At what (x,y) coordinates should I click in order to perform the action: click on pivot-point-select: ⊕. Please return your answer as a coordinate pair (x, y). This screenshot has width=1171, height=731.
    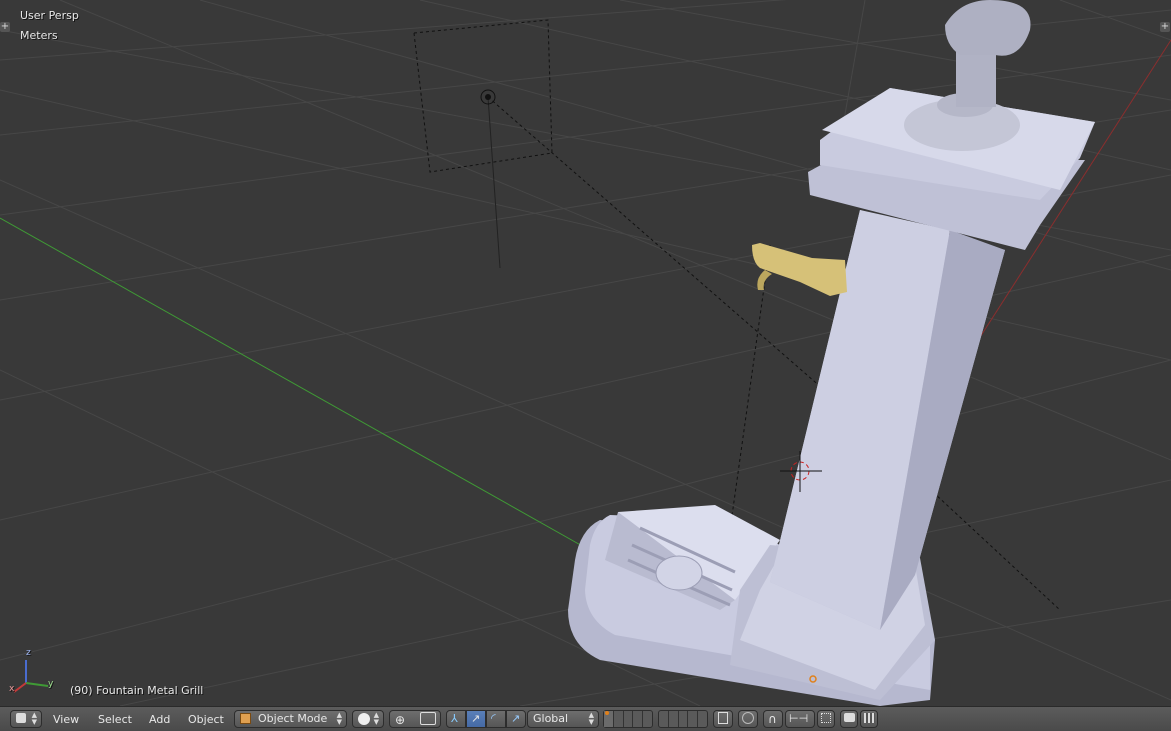
    Looking at the image, I should click on (415, 719).